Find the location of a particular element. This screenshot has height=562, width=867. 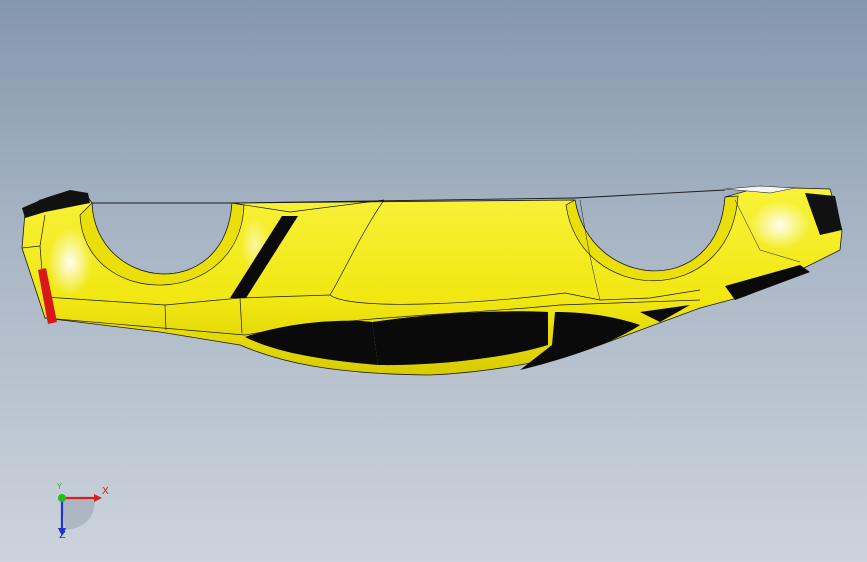

z-axis-label: Z is located at coordinates (62, 535).